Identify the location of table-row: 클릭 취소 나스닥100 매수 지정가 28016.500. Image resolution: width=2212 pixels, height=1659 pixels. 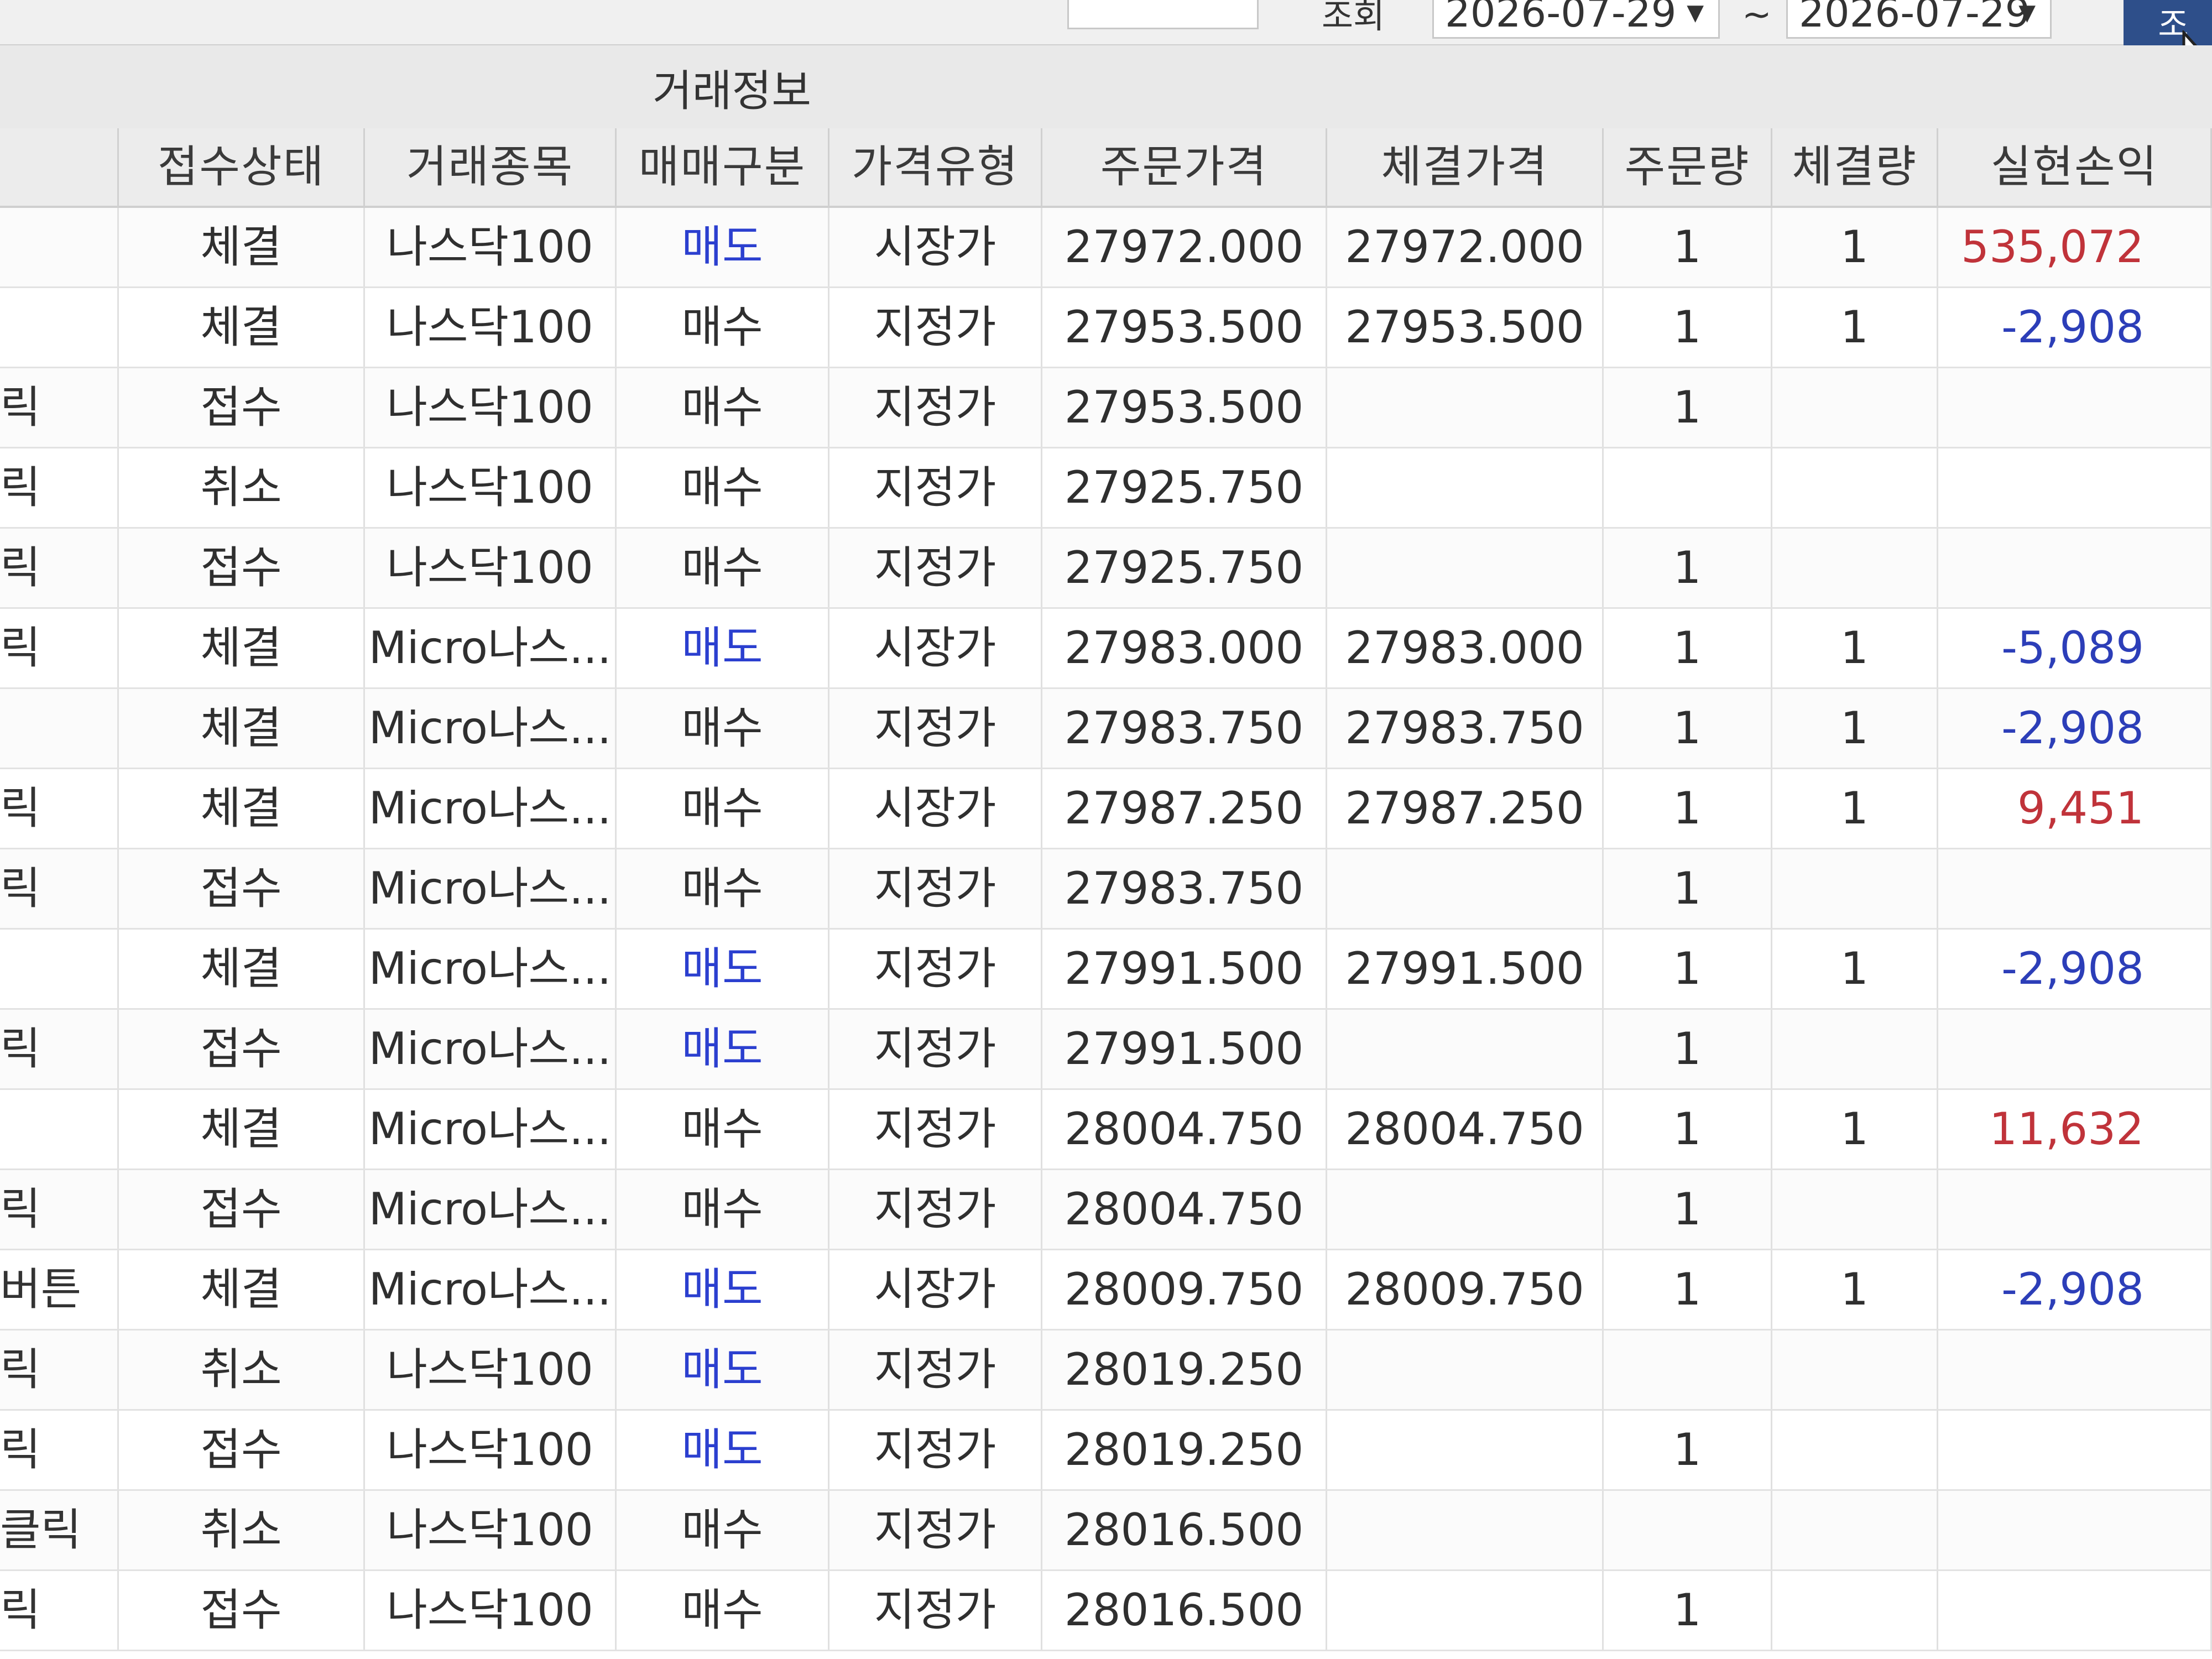
(1106, 1531).